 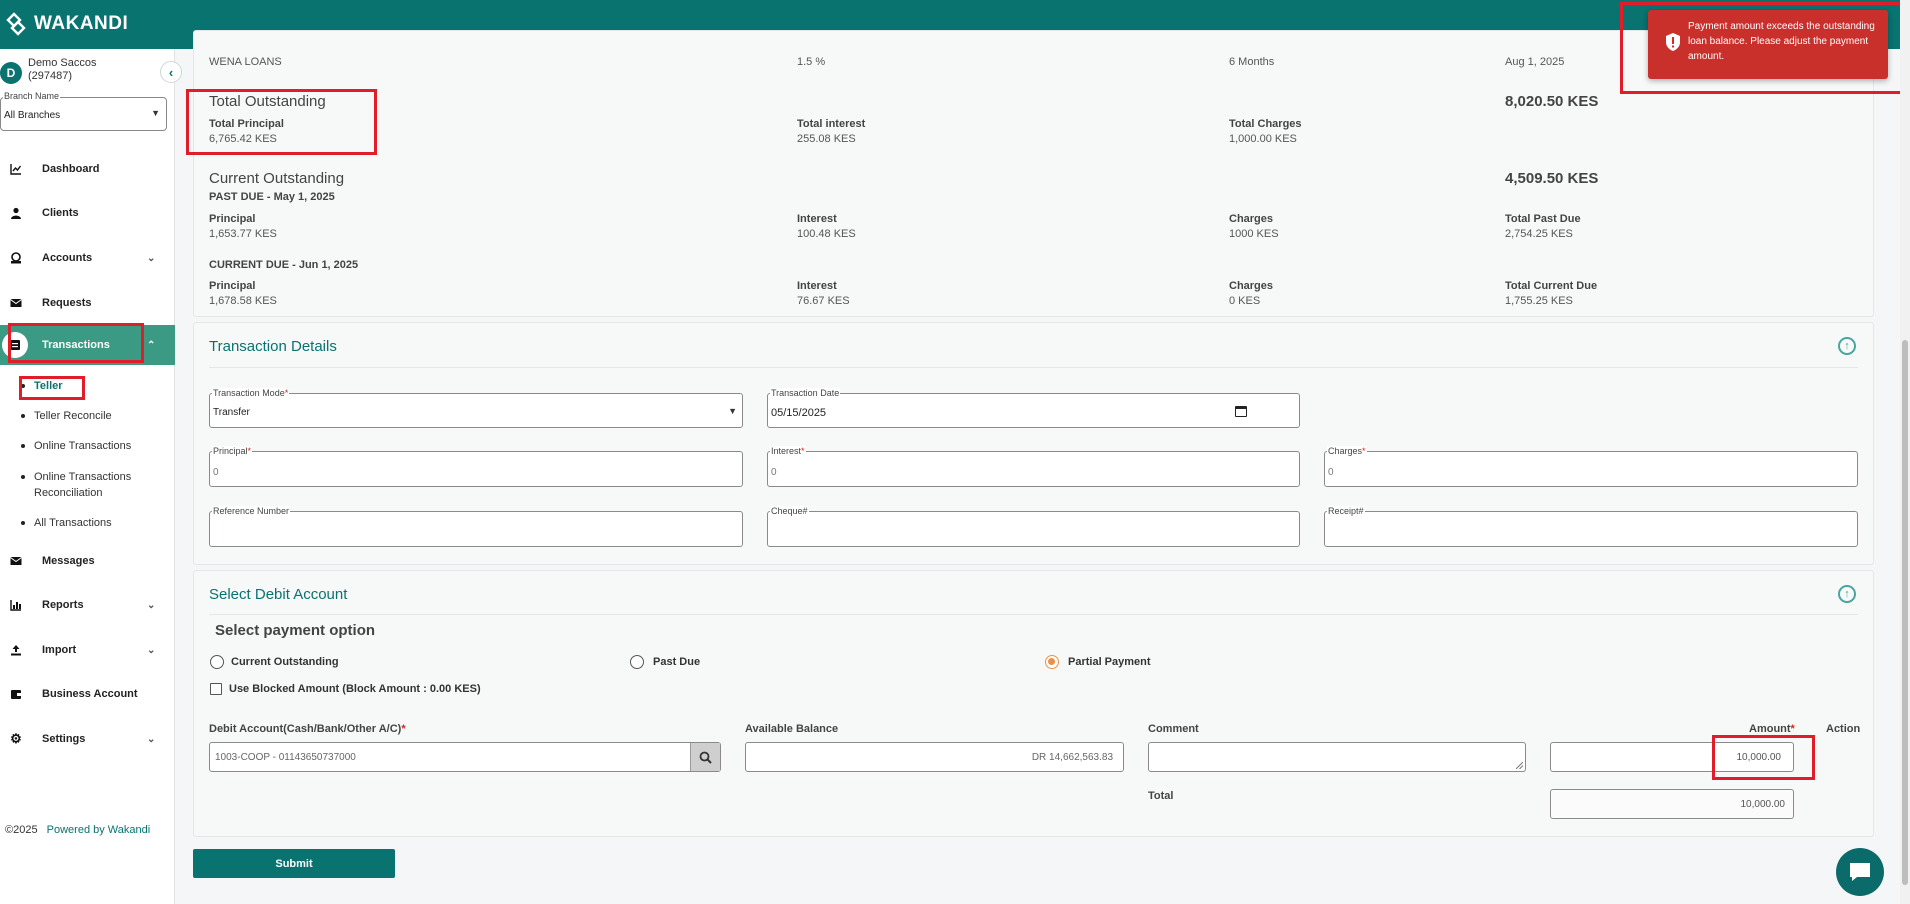 I want to click on radio-partial-payment, so click(x=1052, y=662).